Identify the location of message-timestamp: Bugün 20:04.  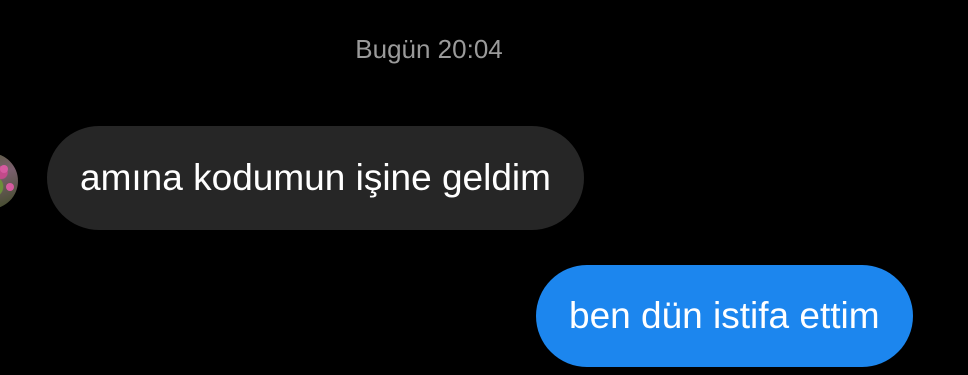
(429, 49).